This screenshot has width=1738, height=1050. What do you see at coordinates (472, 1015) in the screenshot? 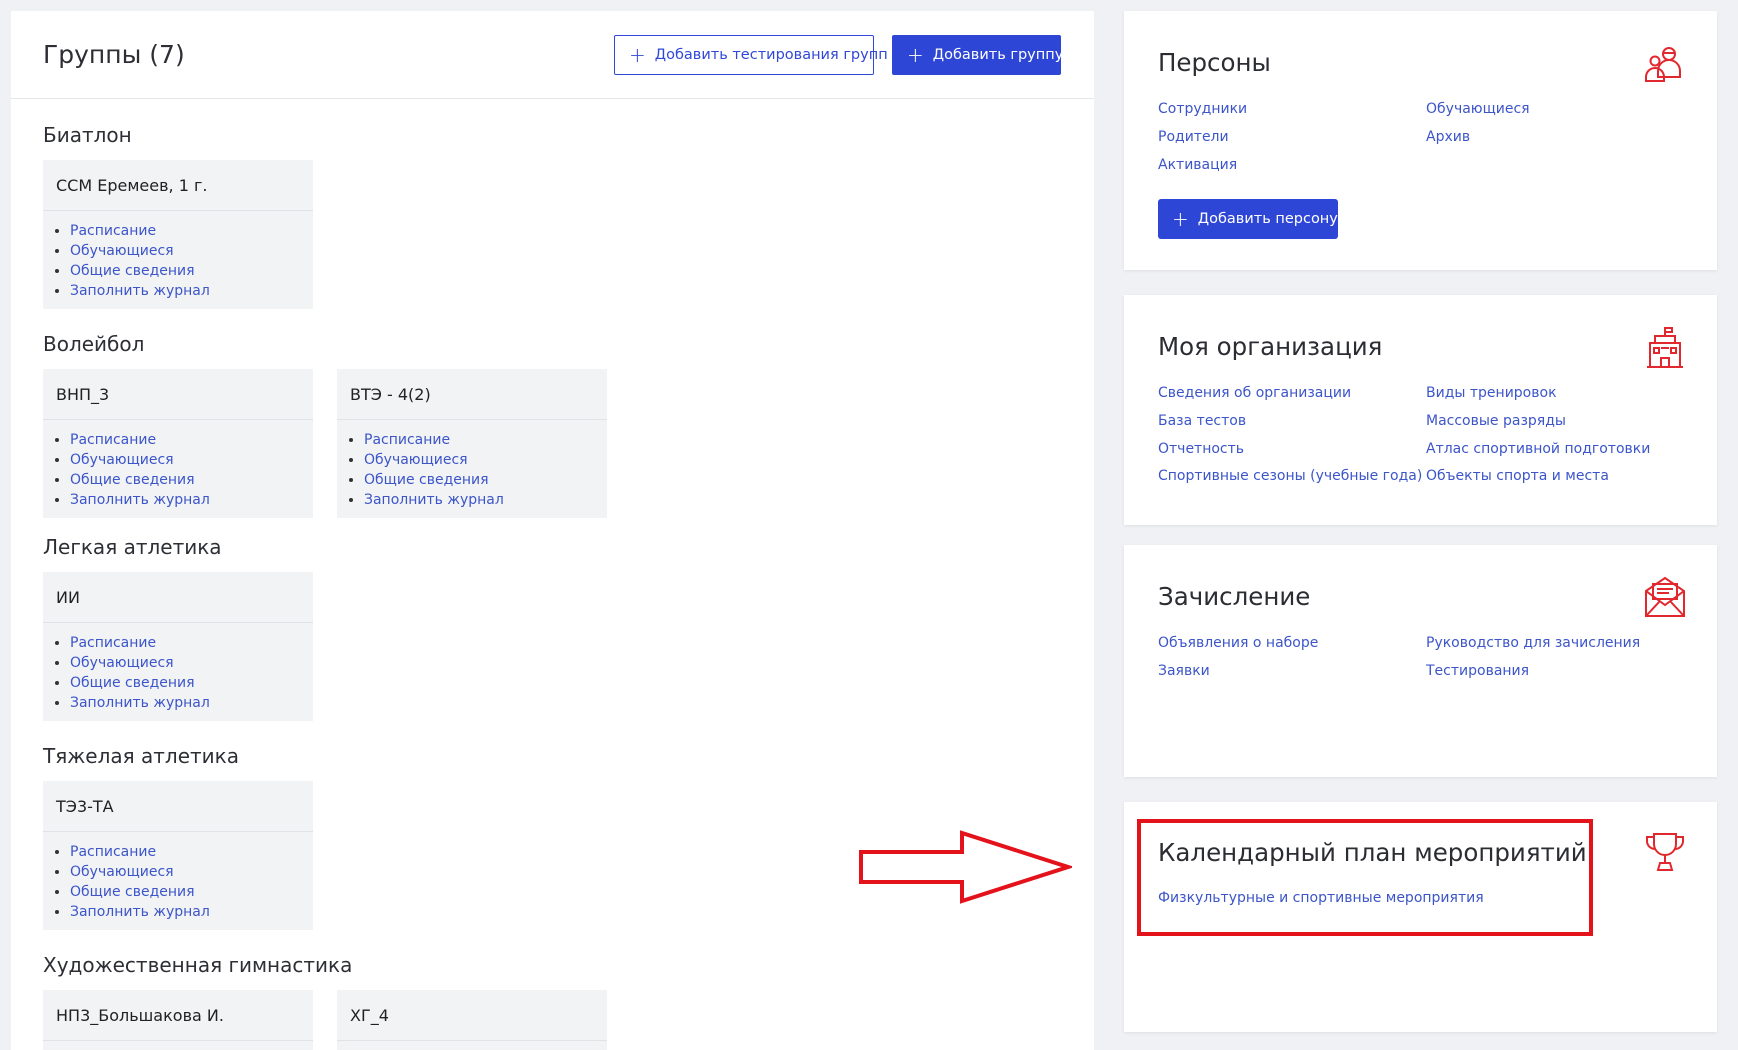
I see `group-name: ХГ_4` at bounding box center [472, 1015].